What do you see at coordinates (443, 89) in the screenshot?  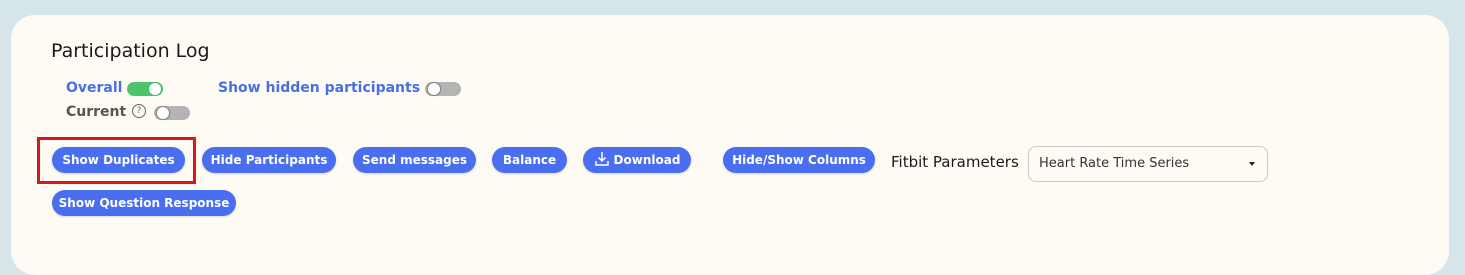 I see `show-hidden-participants-toggle` at bounding box center [443, 89].